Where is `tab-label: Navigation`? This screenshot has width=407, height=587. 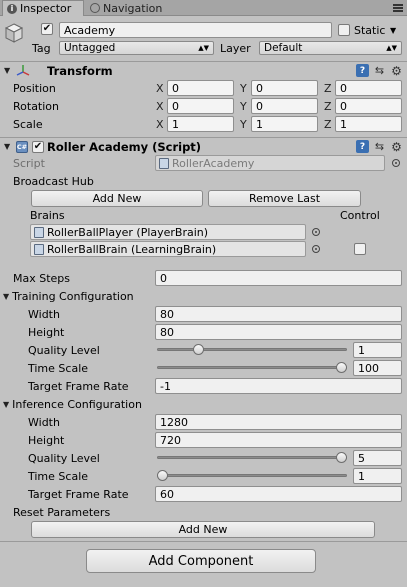
tab-label: Navigation is located at coordinates (133, 8).